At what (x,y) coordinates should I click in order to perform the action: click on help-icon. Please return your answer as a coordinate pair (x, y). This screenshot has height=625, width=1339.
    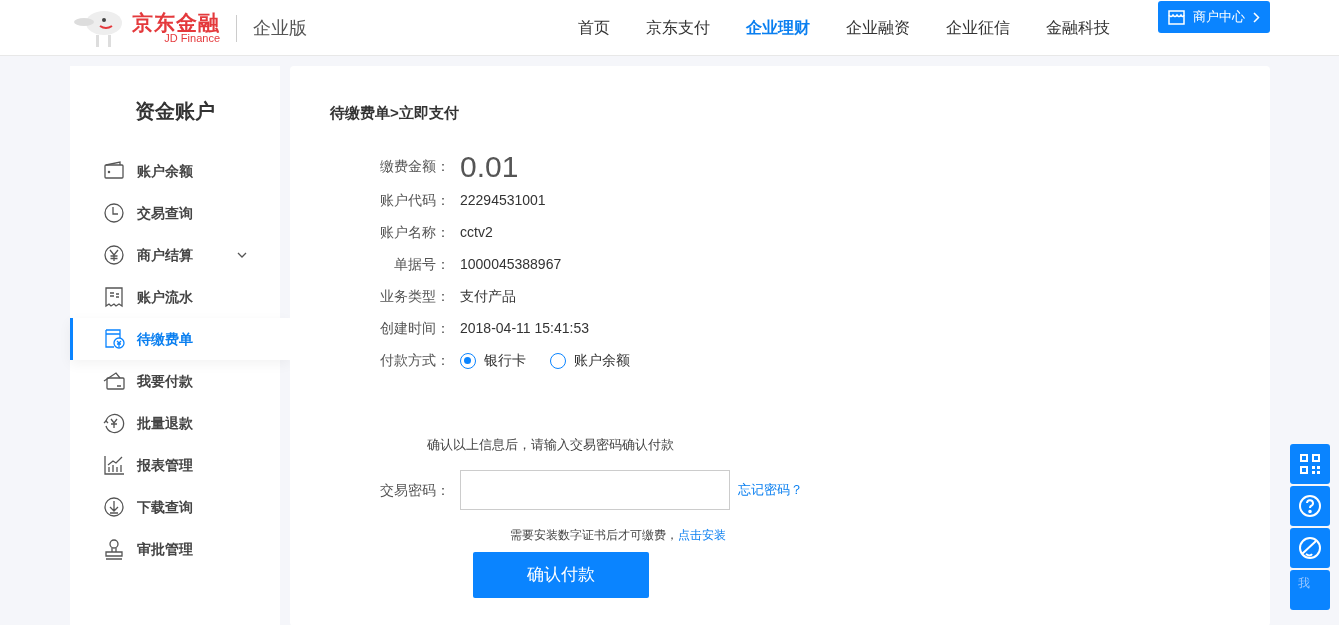
    Looking at the image, I should click on (1310, 506).